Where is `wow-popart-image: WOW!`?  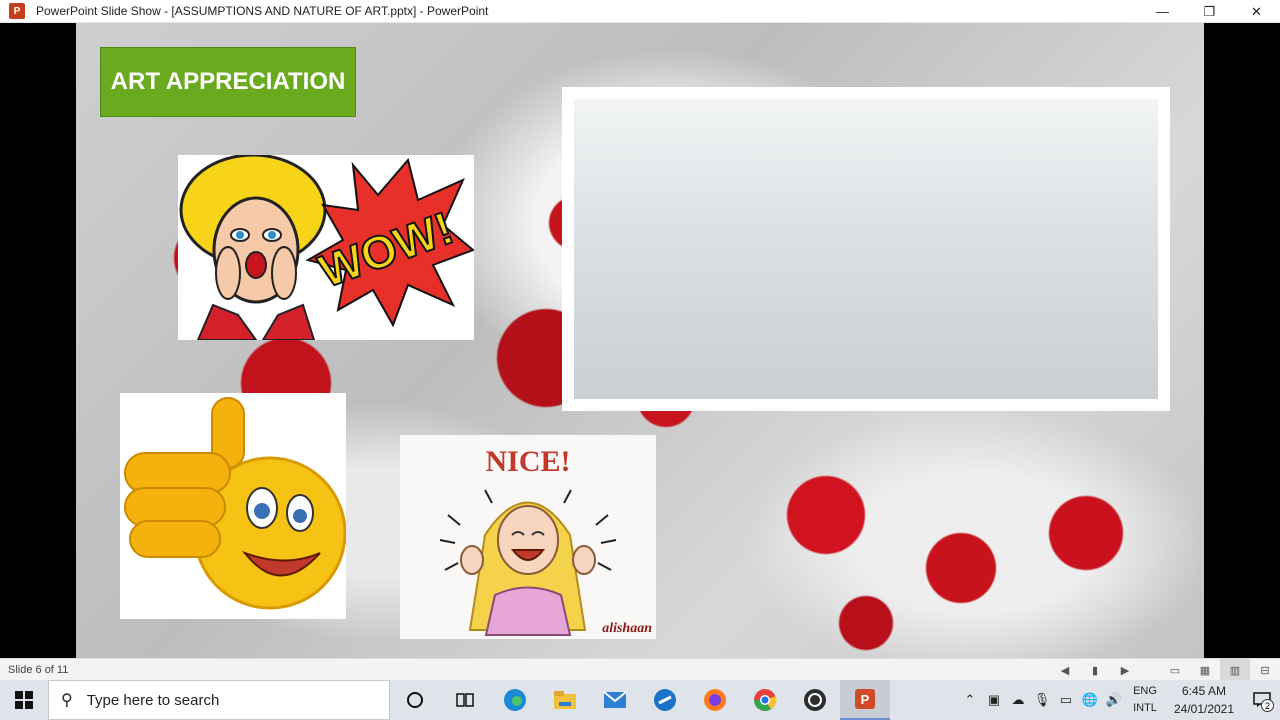 wow-popart-image: WOW! is located at coordinates (326, 247).